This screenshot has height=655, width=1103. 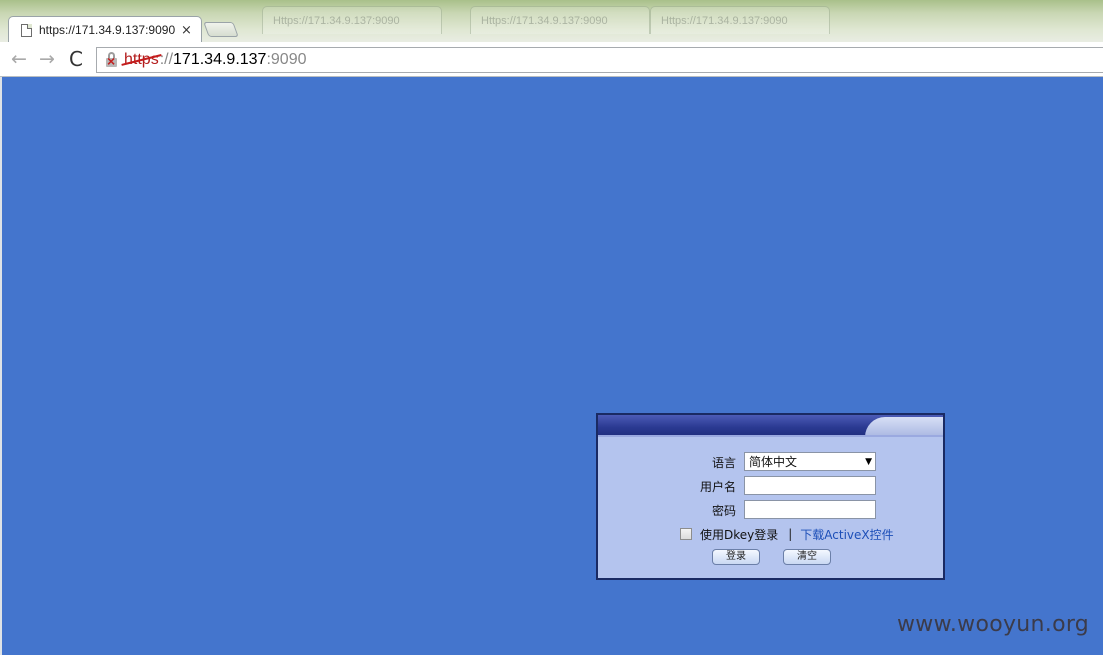 I want to click on login-header-rule, so click(x=770, y=436).